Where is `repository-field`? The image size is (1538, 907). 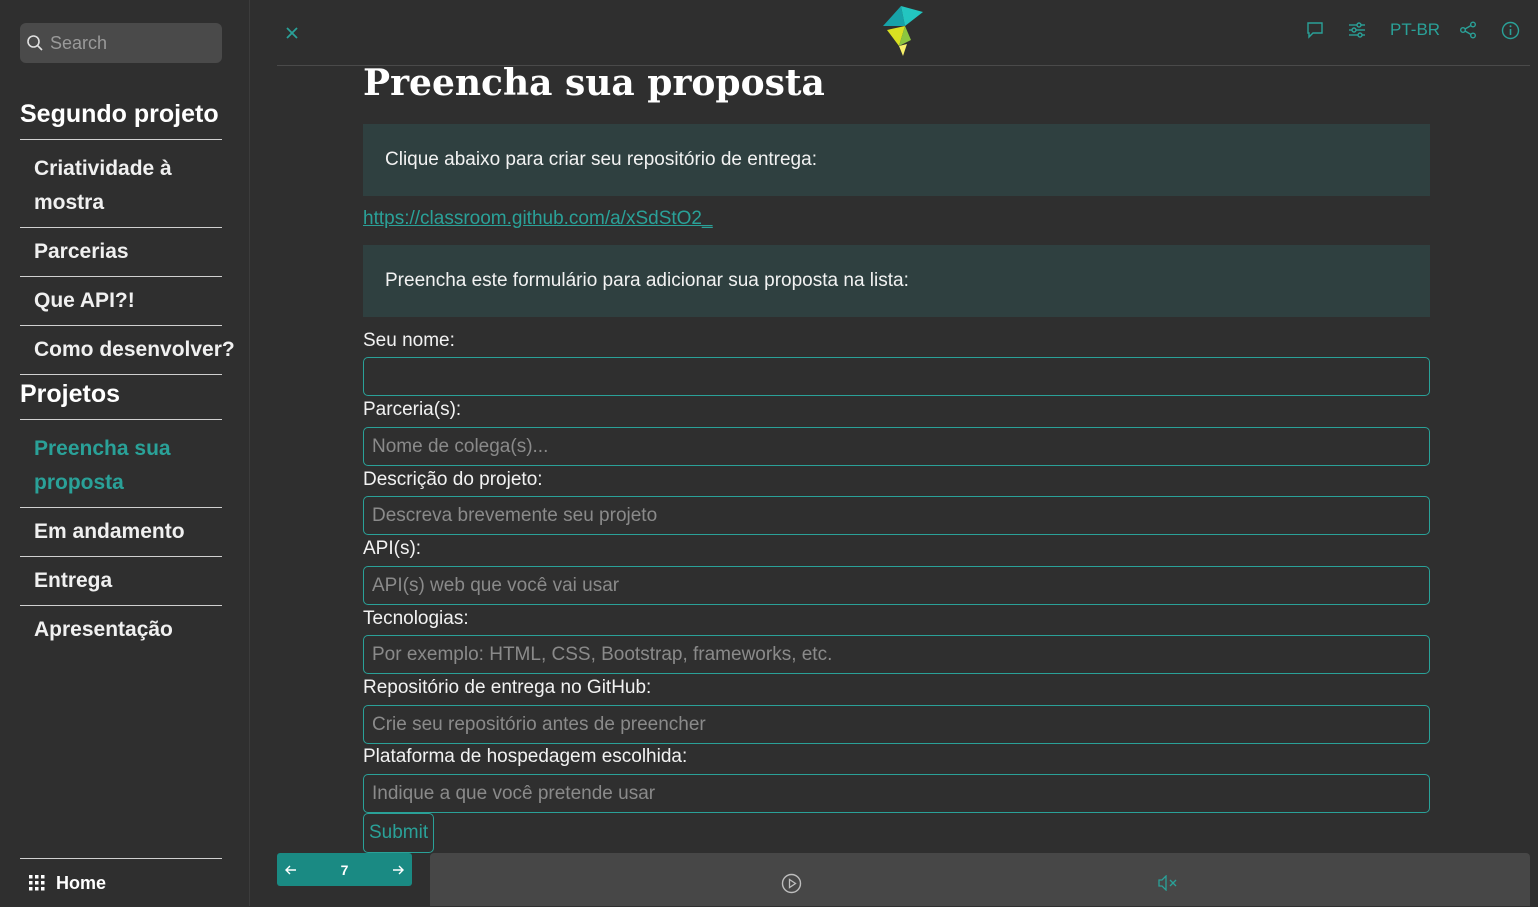 repository-field is located at coordinates (896, 724).